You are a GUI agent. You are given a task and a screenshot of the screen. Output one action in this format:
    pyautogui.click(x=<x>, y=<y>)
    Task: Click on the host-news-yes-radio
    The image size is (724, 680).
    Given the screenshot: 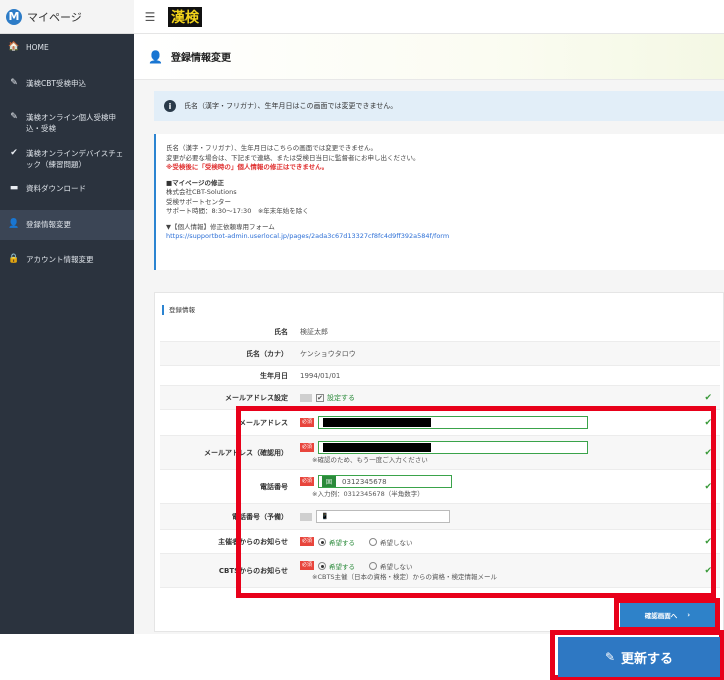 What is the action you would take?
    pyautogui.click(x=322, y=541)
    